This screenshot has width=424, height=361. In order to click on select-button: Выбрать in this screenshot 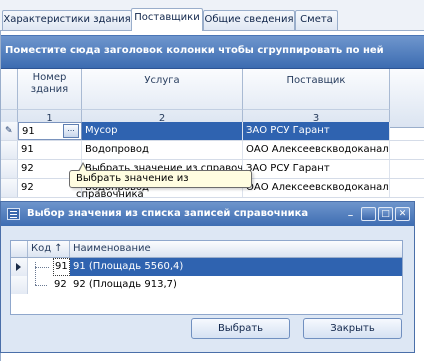, I will do `click(240, 328)`.